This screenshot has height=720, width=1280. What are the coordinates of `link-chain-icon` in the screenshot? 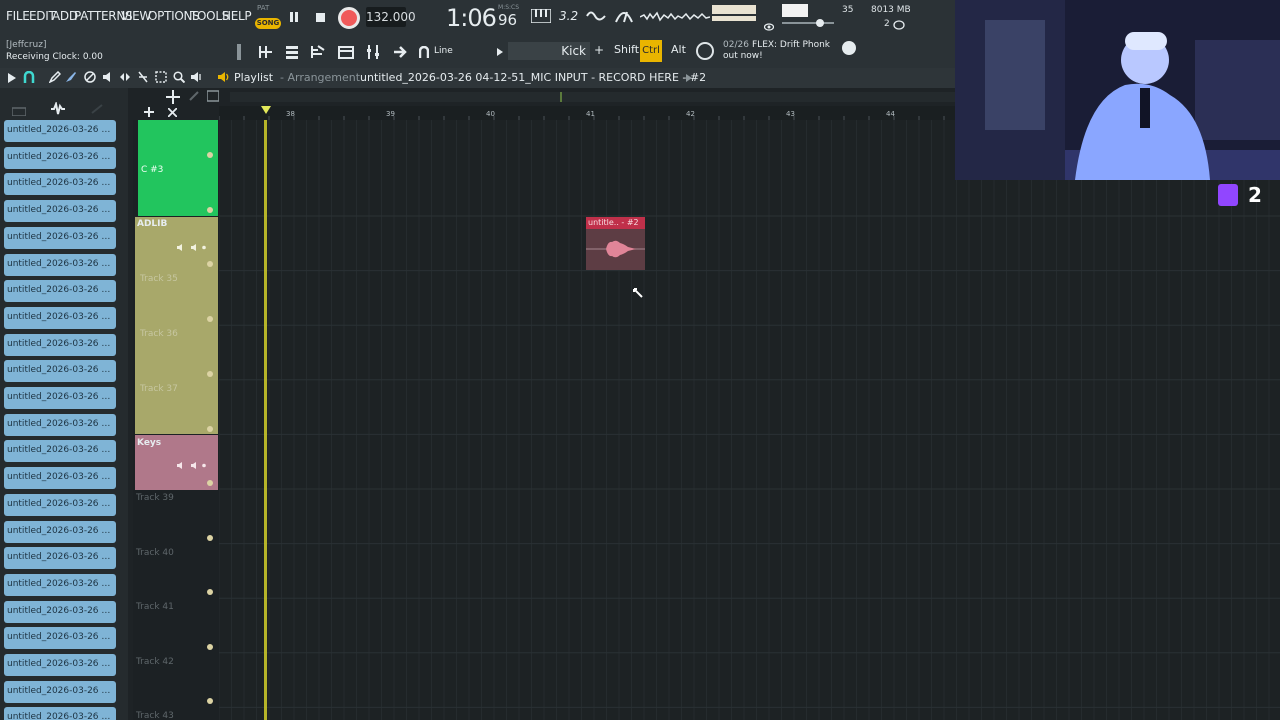 It's located at (194, 96).